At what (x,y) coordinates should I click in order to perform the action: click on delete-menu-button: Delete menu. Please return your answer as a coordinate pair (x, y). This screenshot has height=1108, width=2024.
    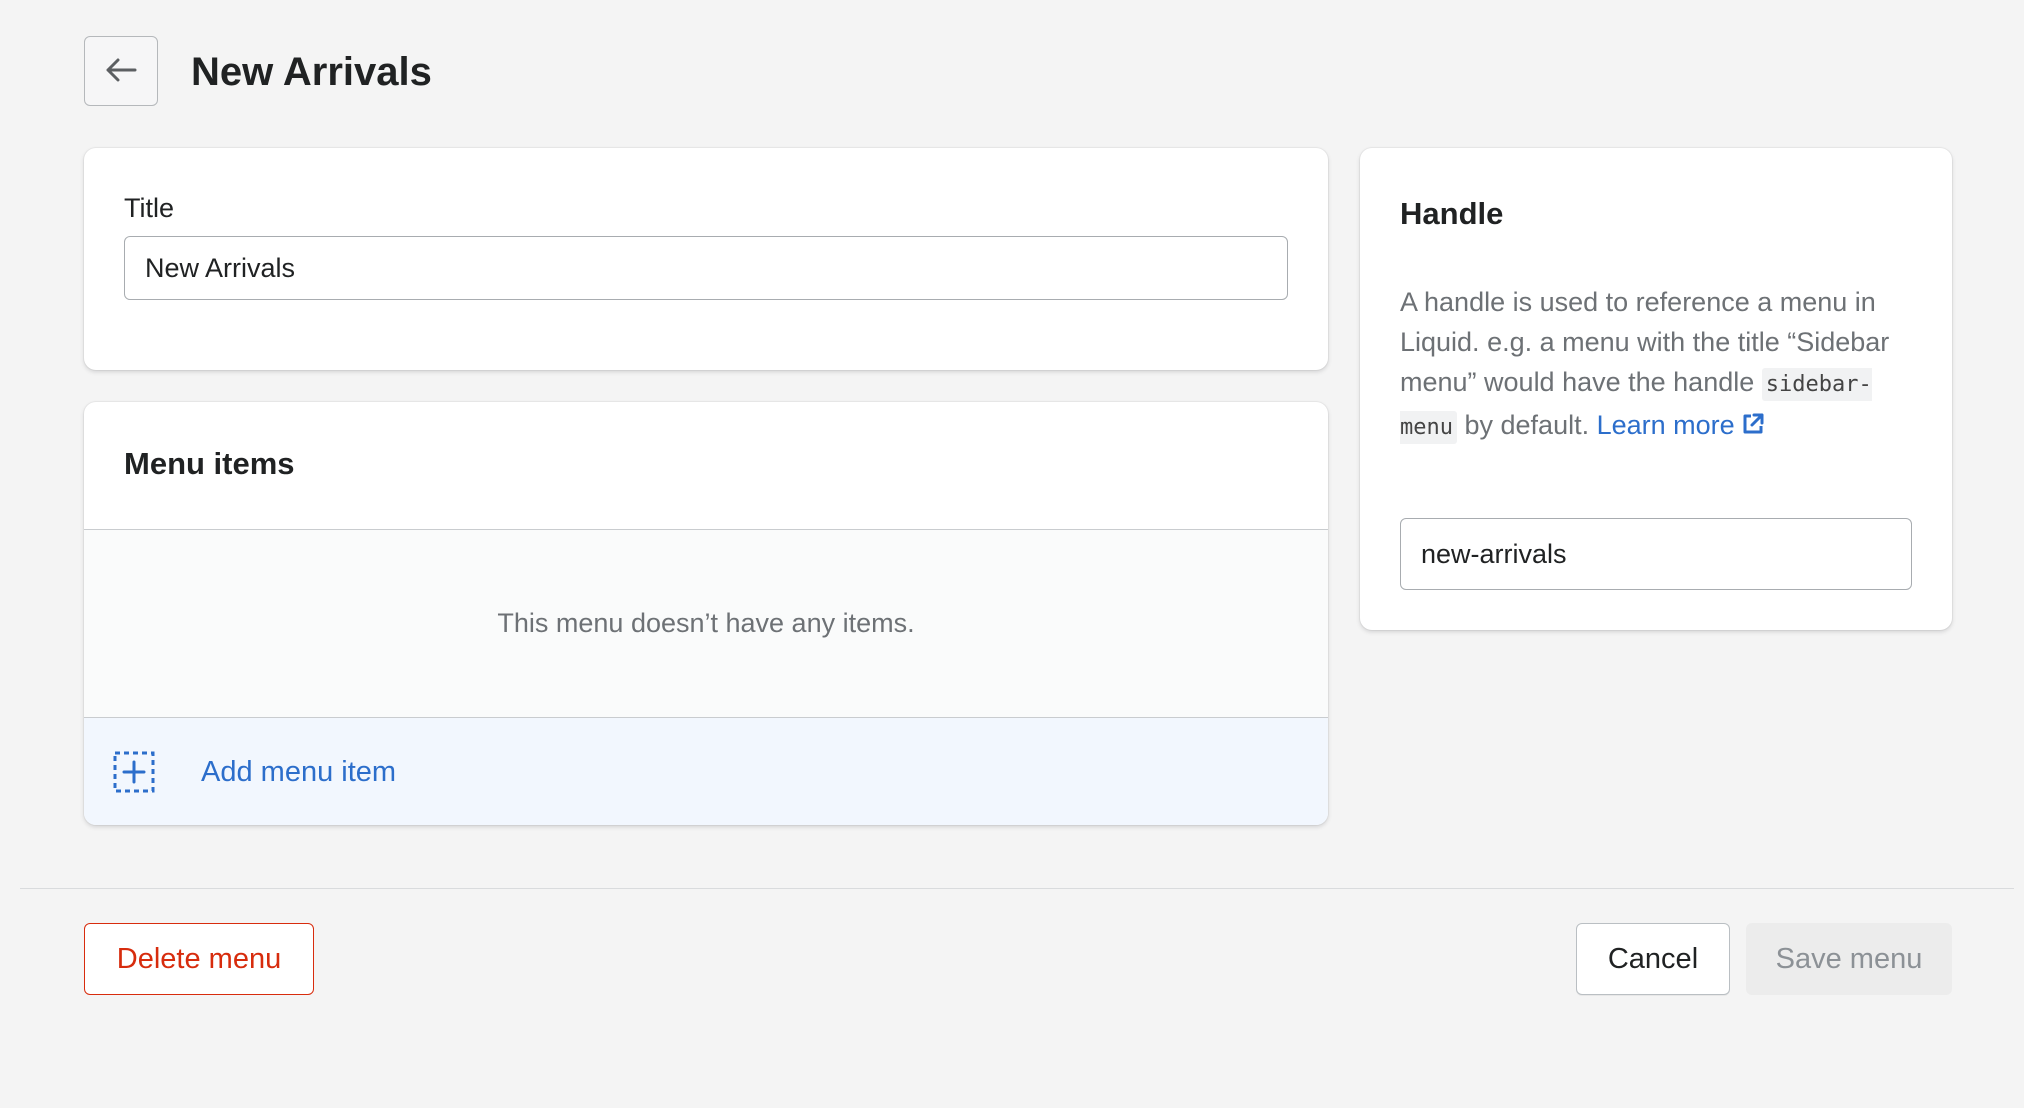
    Looking at the image, I should click on (199, 959).